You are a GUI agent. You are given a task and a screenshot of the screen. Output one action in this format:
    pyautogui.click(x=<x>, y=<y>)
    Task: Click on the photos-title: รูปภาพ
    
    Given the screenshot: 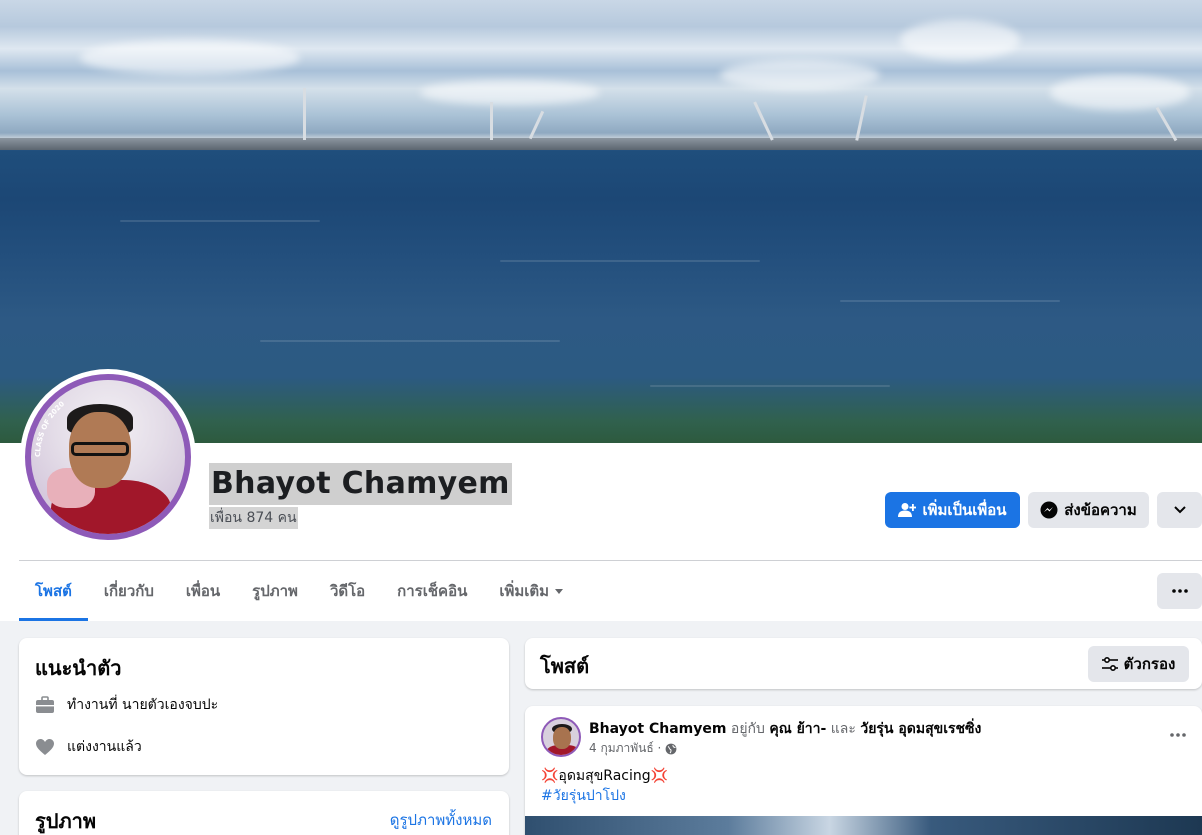 What is the action you would take?
    pyautogui.click(x=66, y=821)
    